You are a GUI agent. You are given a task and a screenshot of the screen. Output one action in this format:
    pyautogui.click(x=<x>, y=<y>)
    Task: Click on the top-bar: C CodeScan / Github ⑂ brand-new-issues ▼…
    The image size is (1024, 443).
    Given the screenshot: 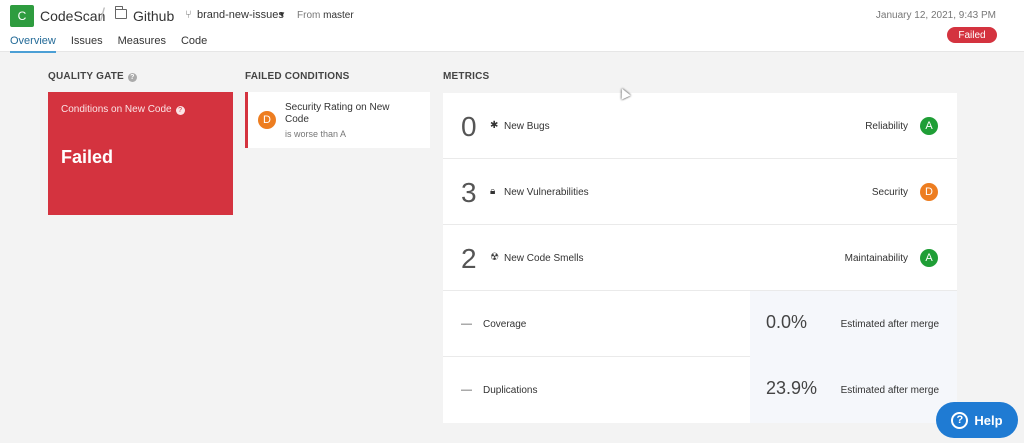 What is the action you would take?
    pyautogui.click(x=512, y=26)
    